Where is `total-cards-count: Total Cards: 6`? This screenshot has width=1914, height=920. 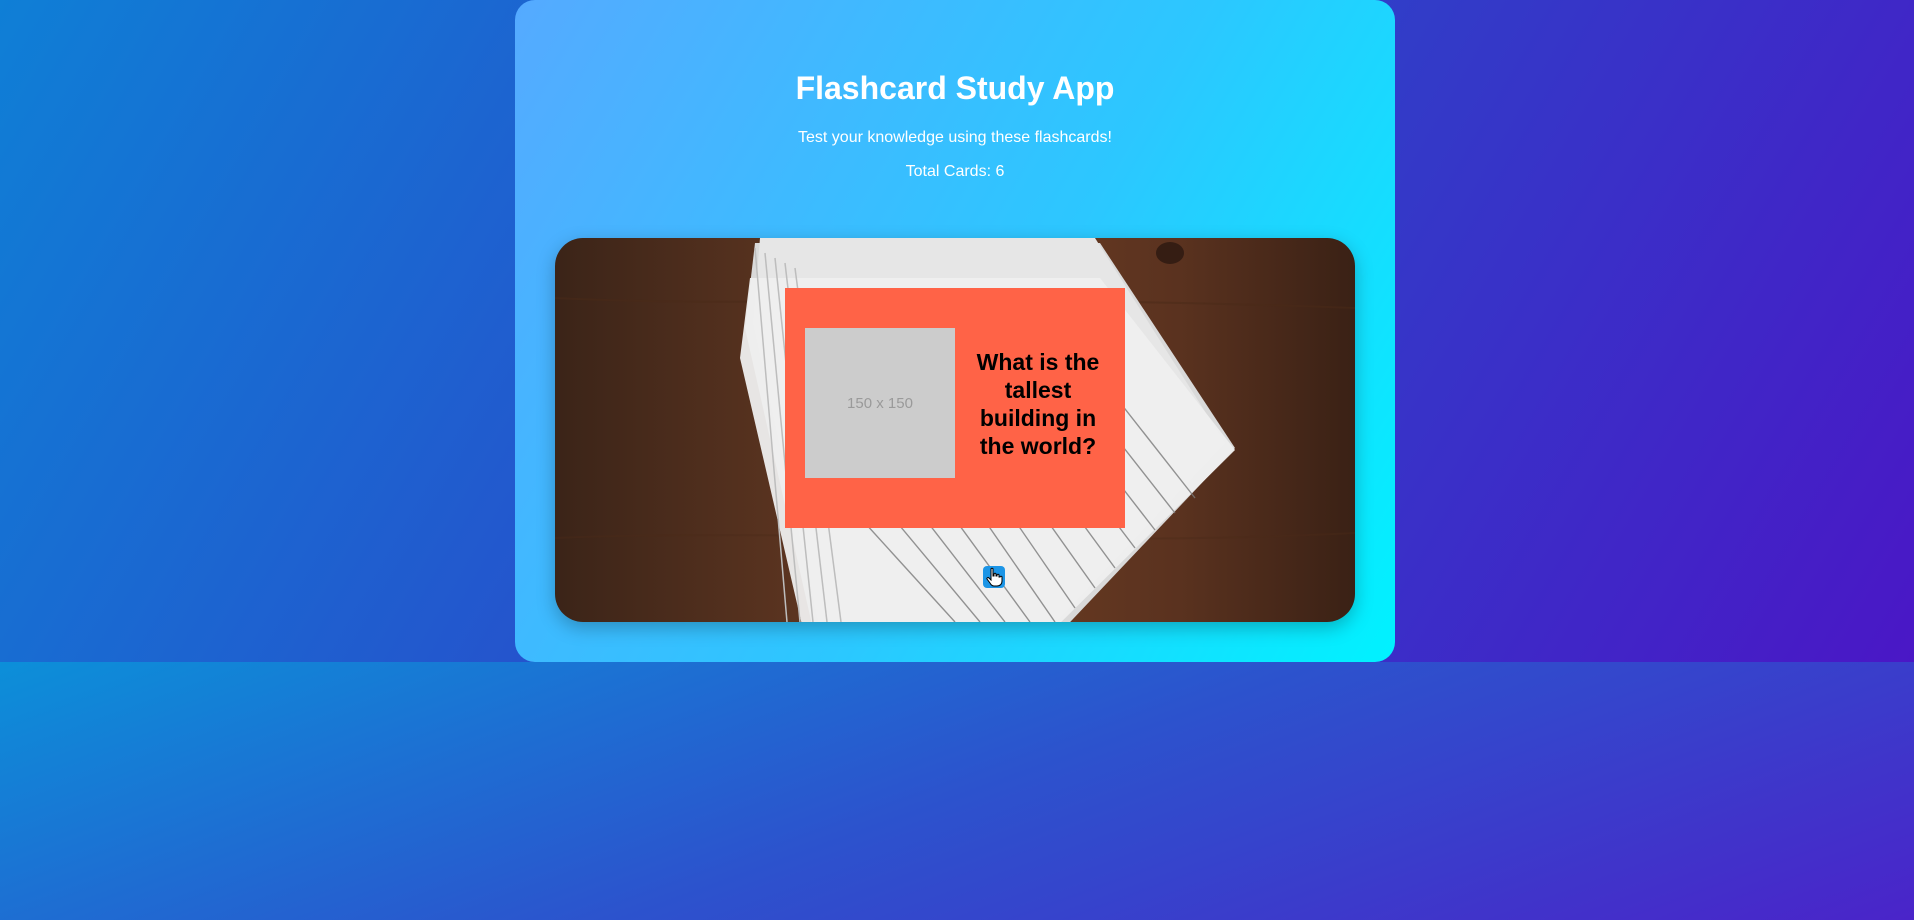 total-cards-count: Total Cards: 6 is located at coordinates (955, 171).